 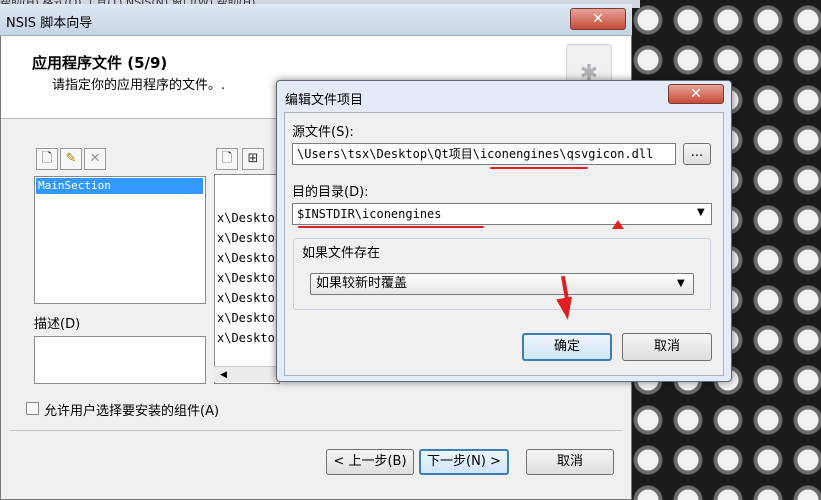 I want to click on description-box, so click(x=120, y=360).